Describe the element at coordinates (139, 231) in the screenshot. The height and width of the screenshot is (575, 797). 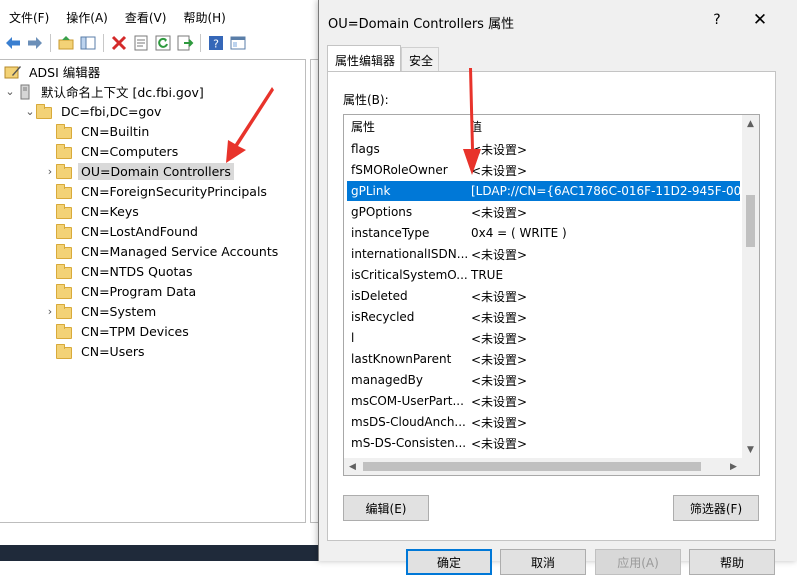
I see `tree-item-label: CN=LostAndFound` at that location.